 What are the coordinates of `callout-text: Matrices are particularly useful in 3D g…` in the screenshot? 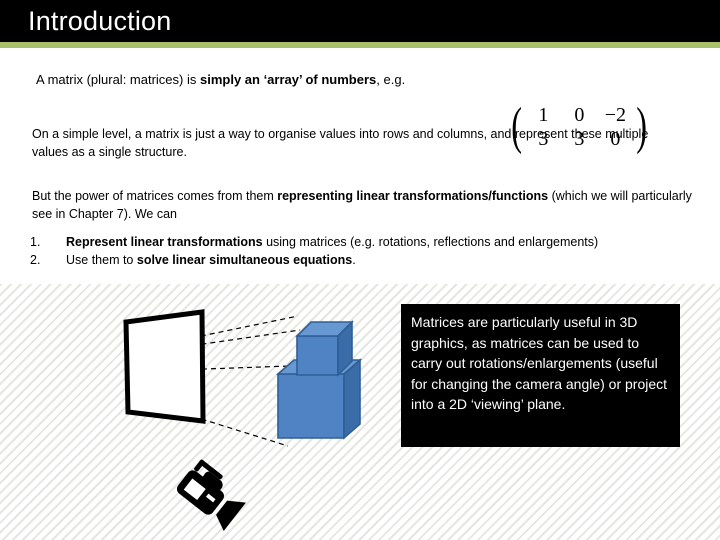 It's located at (539, 363).